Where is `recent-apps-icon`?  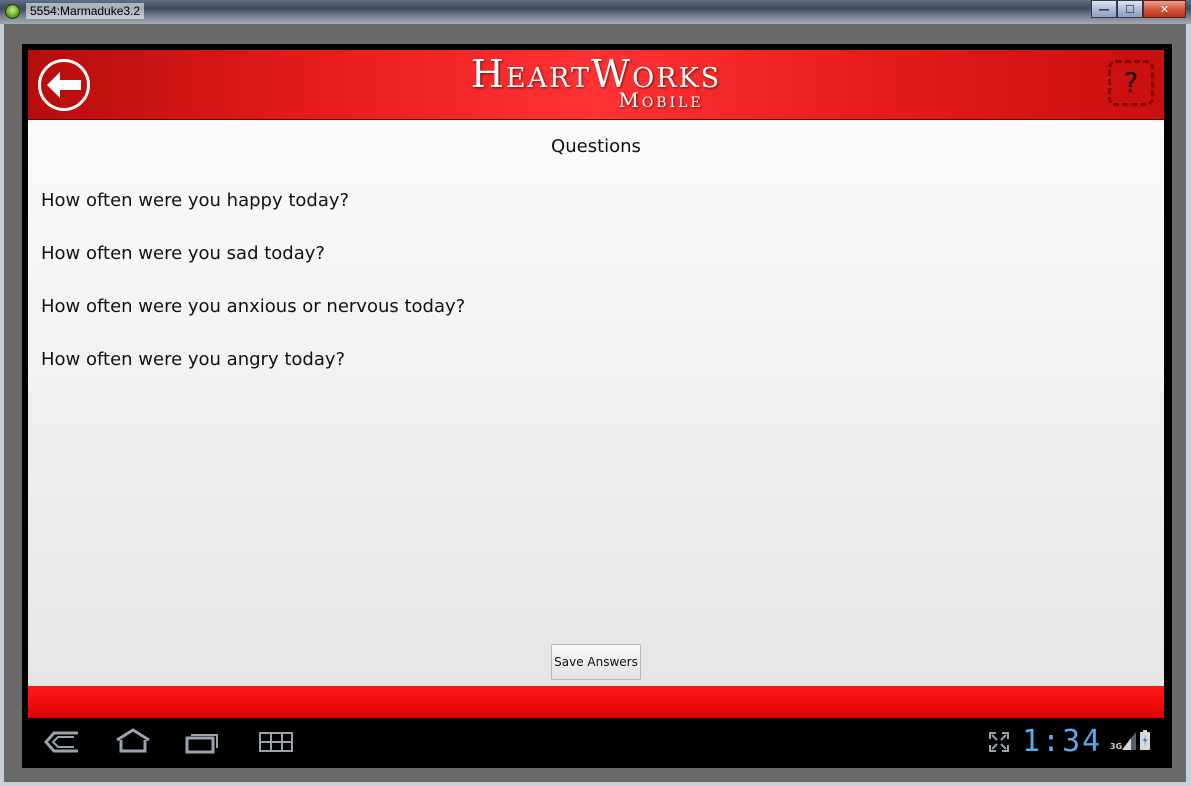
recent-apps-icon is located at coordinates (202, 742).